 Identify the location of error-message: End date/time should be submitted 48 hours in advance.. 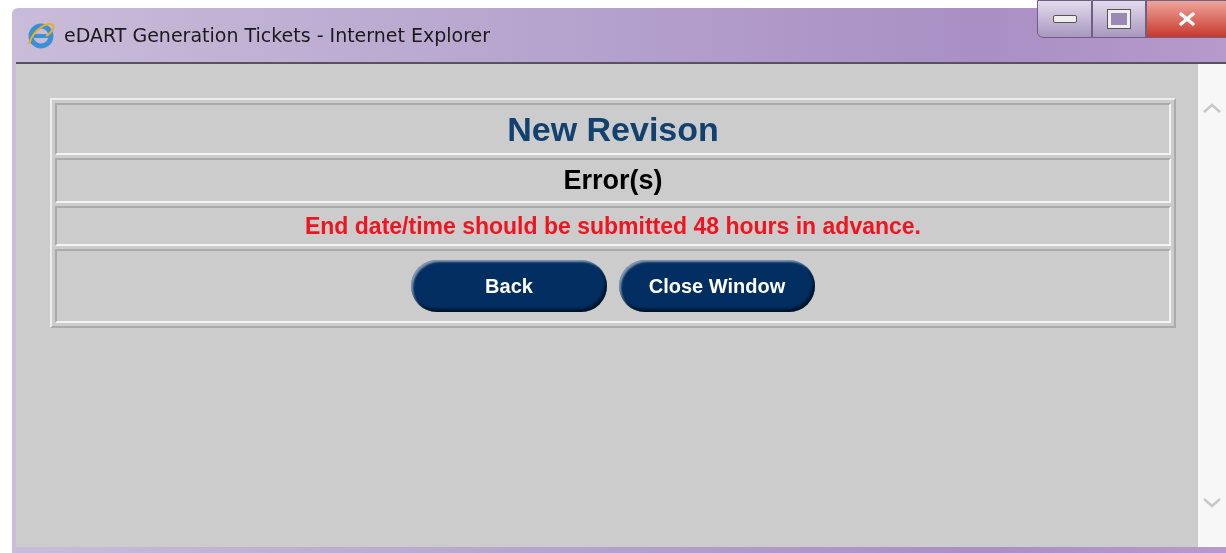
(613, 226).